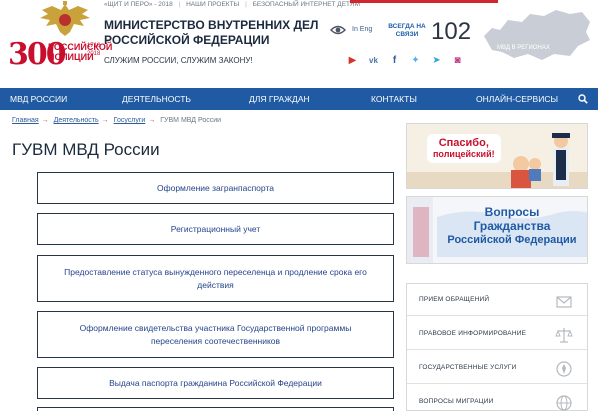 Image resolution: width=598 pixels, height=411 pixels. I want to click on hotline-caption: ВСЕГДА НА СВЯЗИ, so click(407, 30).